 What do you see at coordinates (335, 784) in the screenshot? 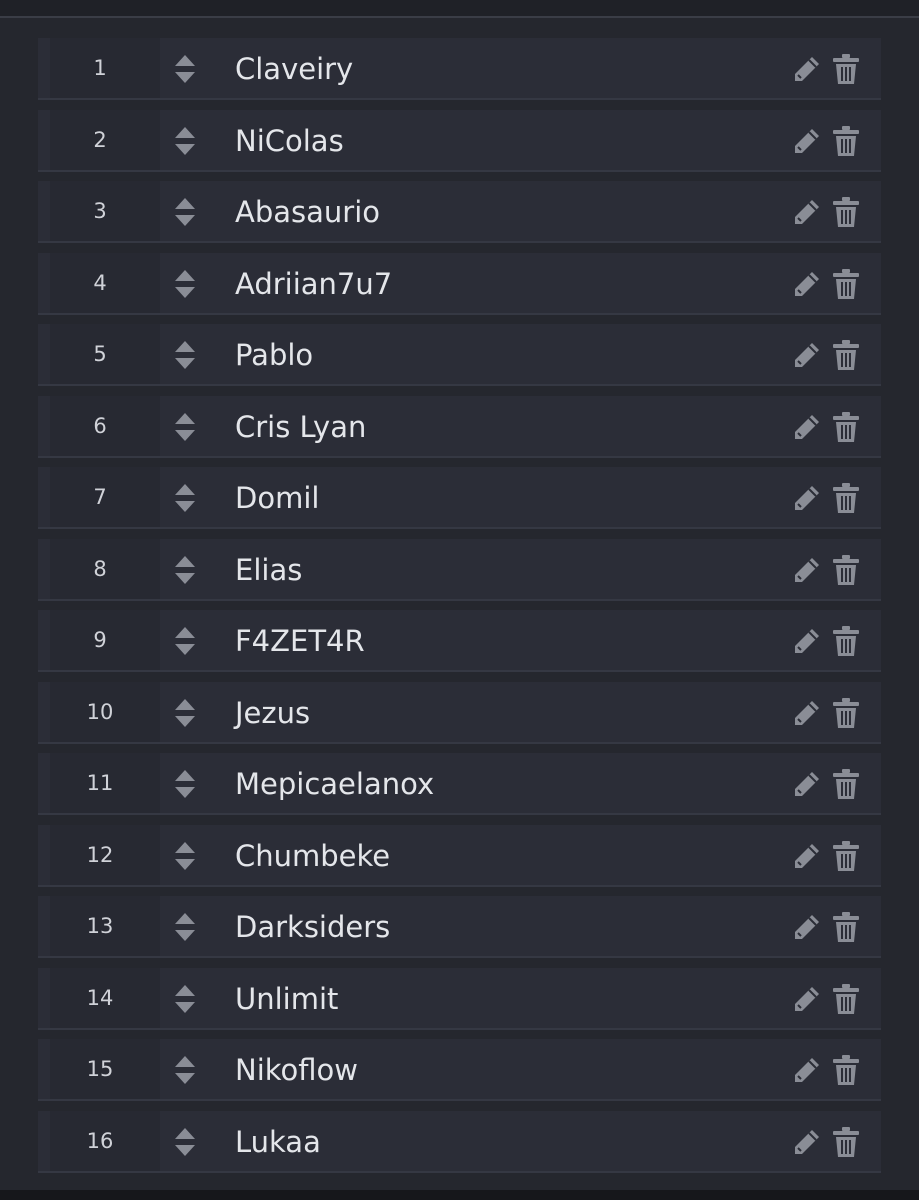
I see `player-name: Mepicaelanox` at bounding box center [335, 784].